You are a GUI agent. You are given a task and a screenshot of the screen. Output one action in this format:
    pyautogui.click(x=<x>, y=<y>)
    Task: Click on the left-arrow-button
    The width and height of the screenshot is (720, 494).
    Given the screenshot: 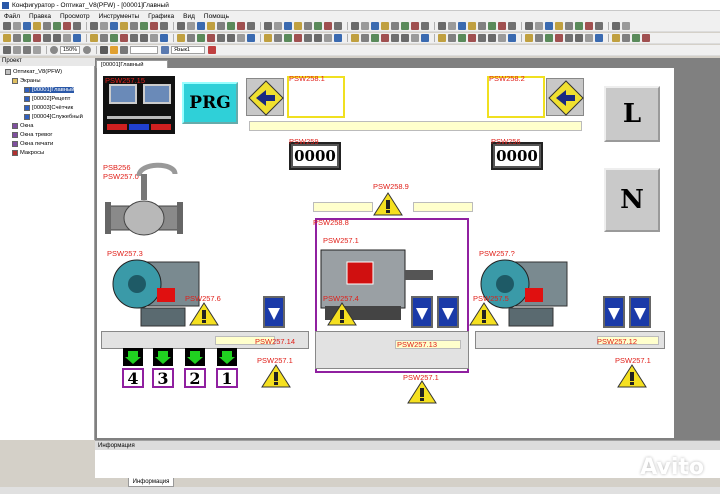 What is the action you would take?
    pyautogui.click(x=265, y=97)
    